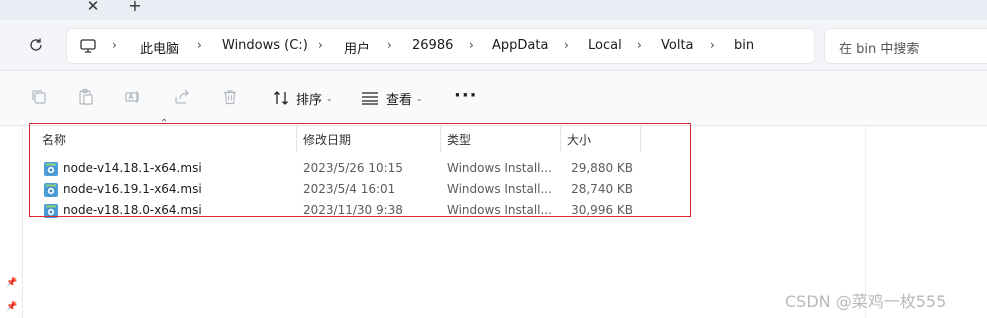 The height and width of the screenshot is (318, 987). Describe the element at coordinates (370, 98) in the screenshot. I see `view-icon` at that location.